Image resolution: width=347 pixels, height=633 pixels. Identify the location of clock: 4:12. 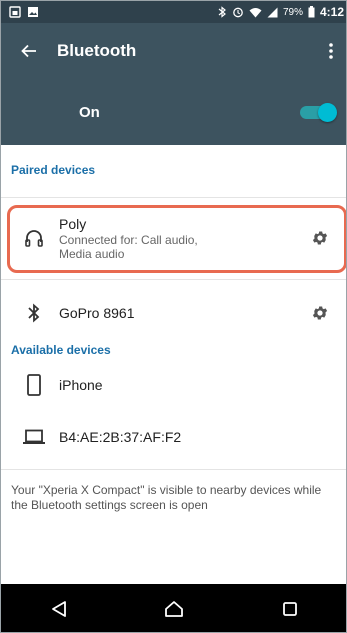
(331, 12).